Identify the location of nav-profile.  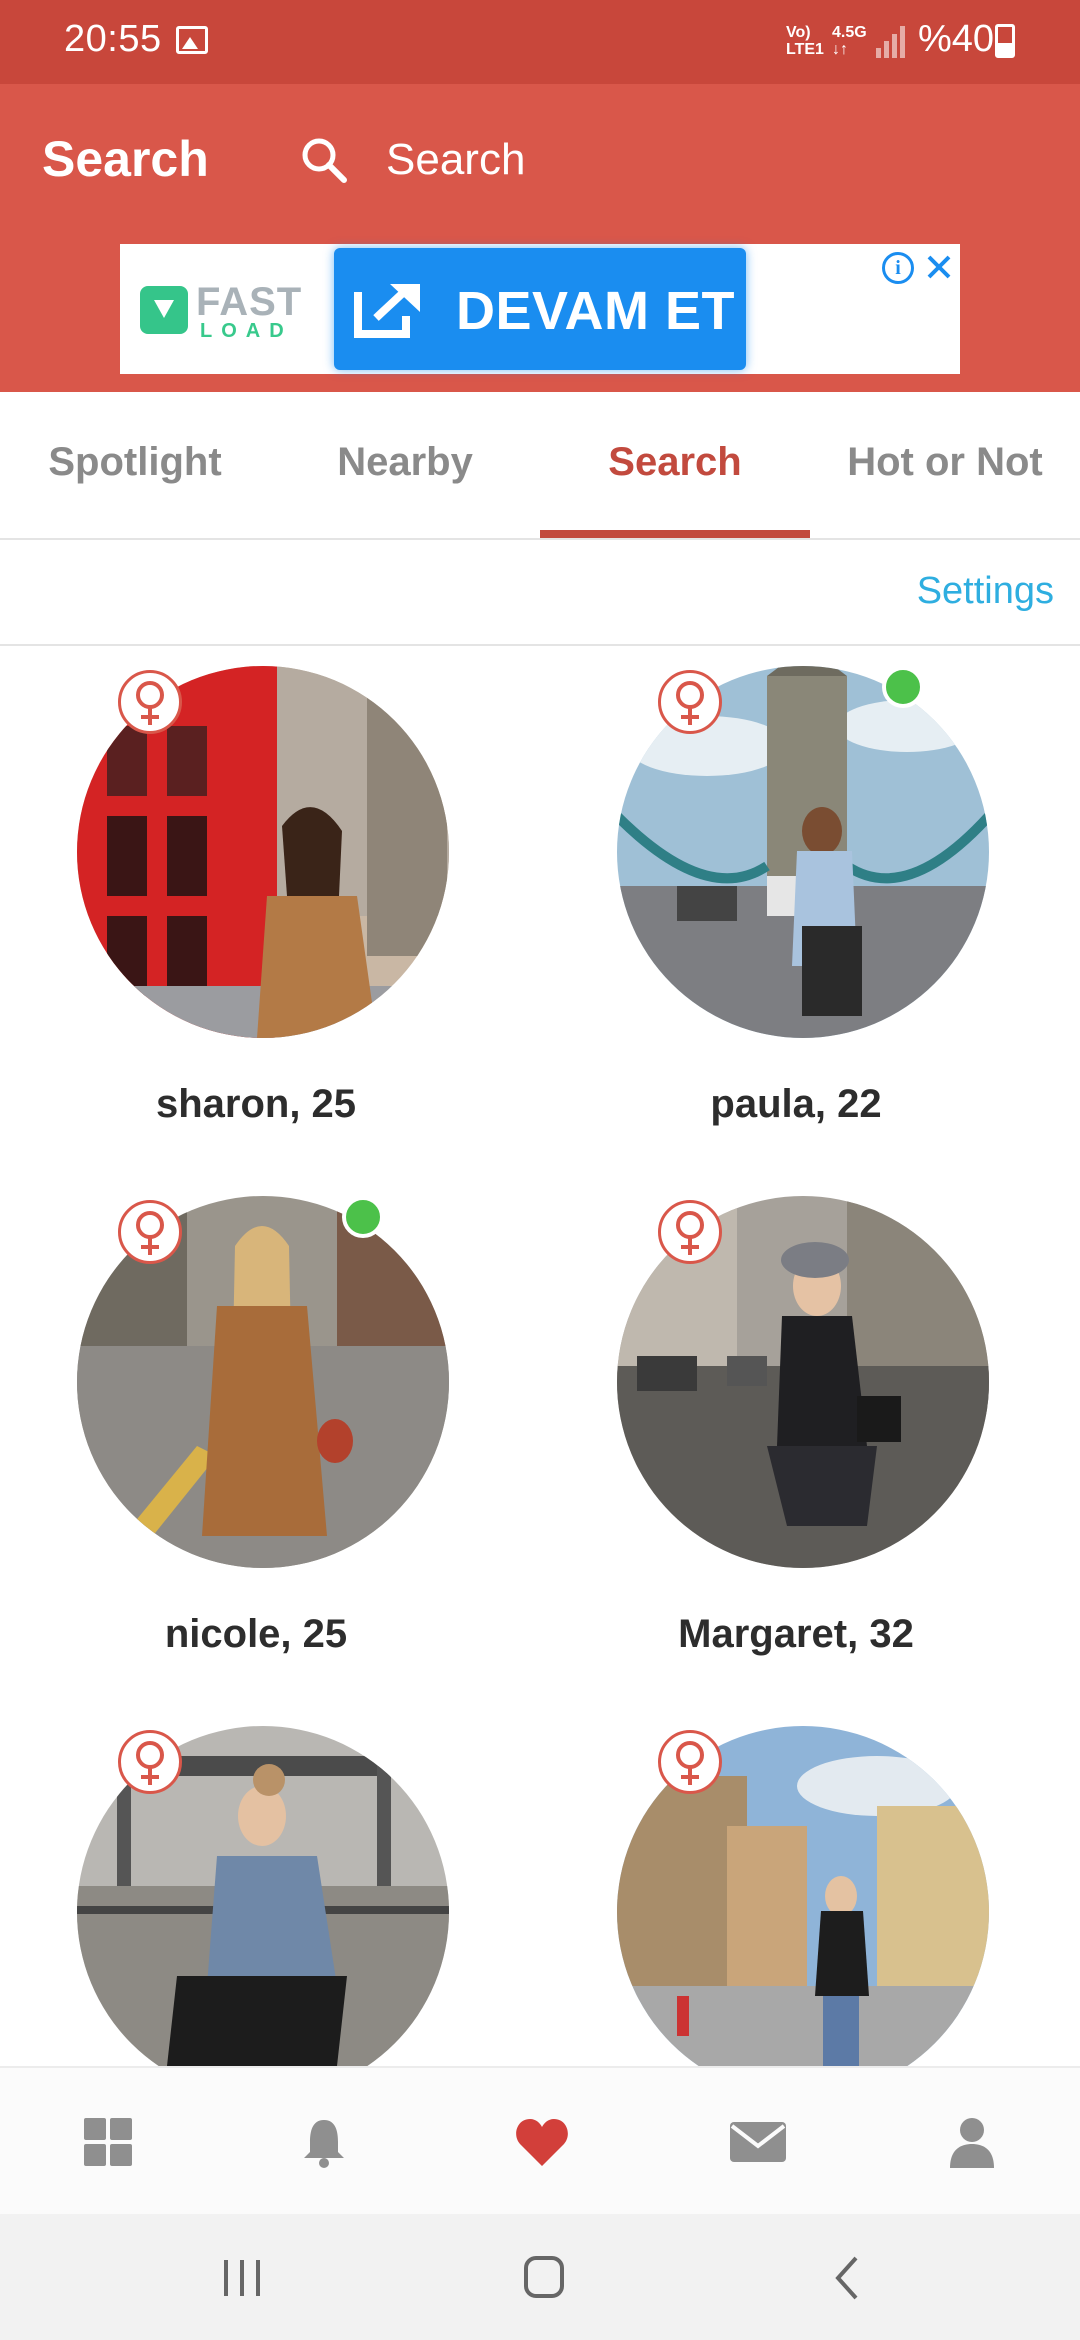
(972, 2142).